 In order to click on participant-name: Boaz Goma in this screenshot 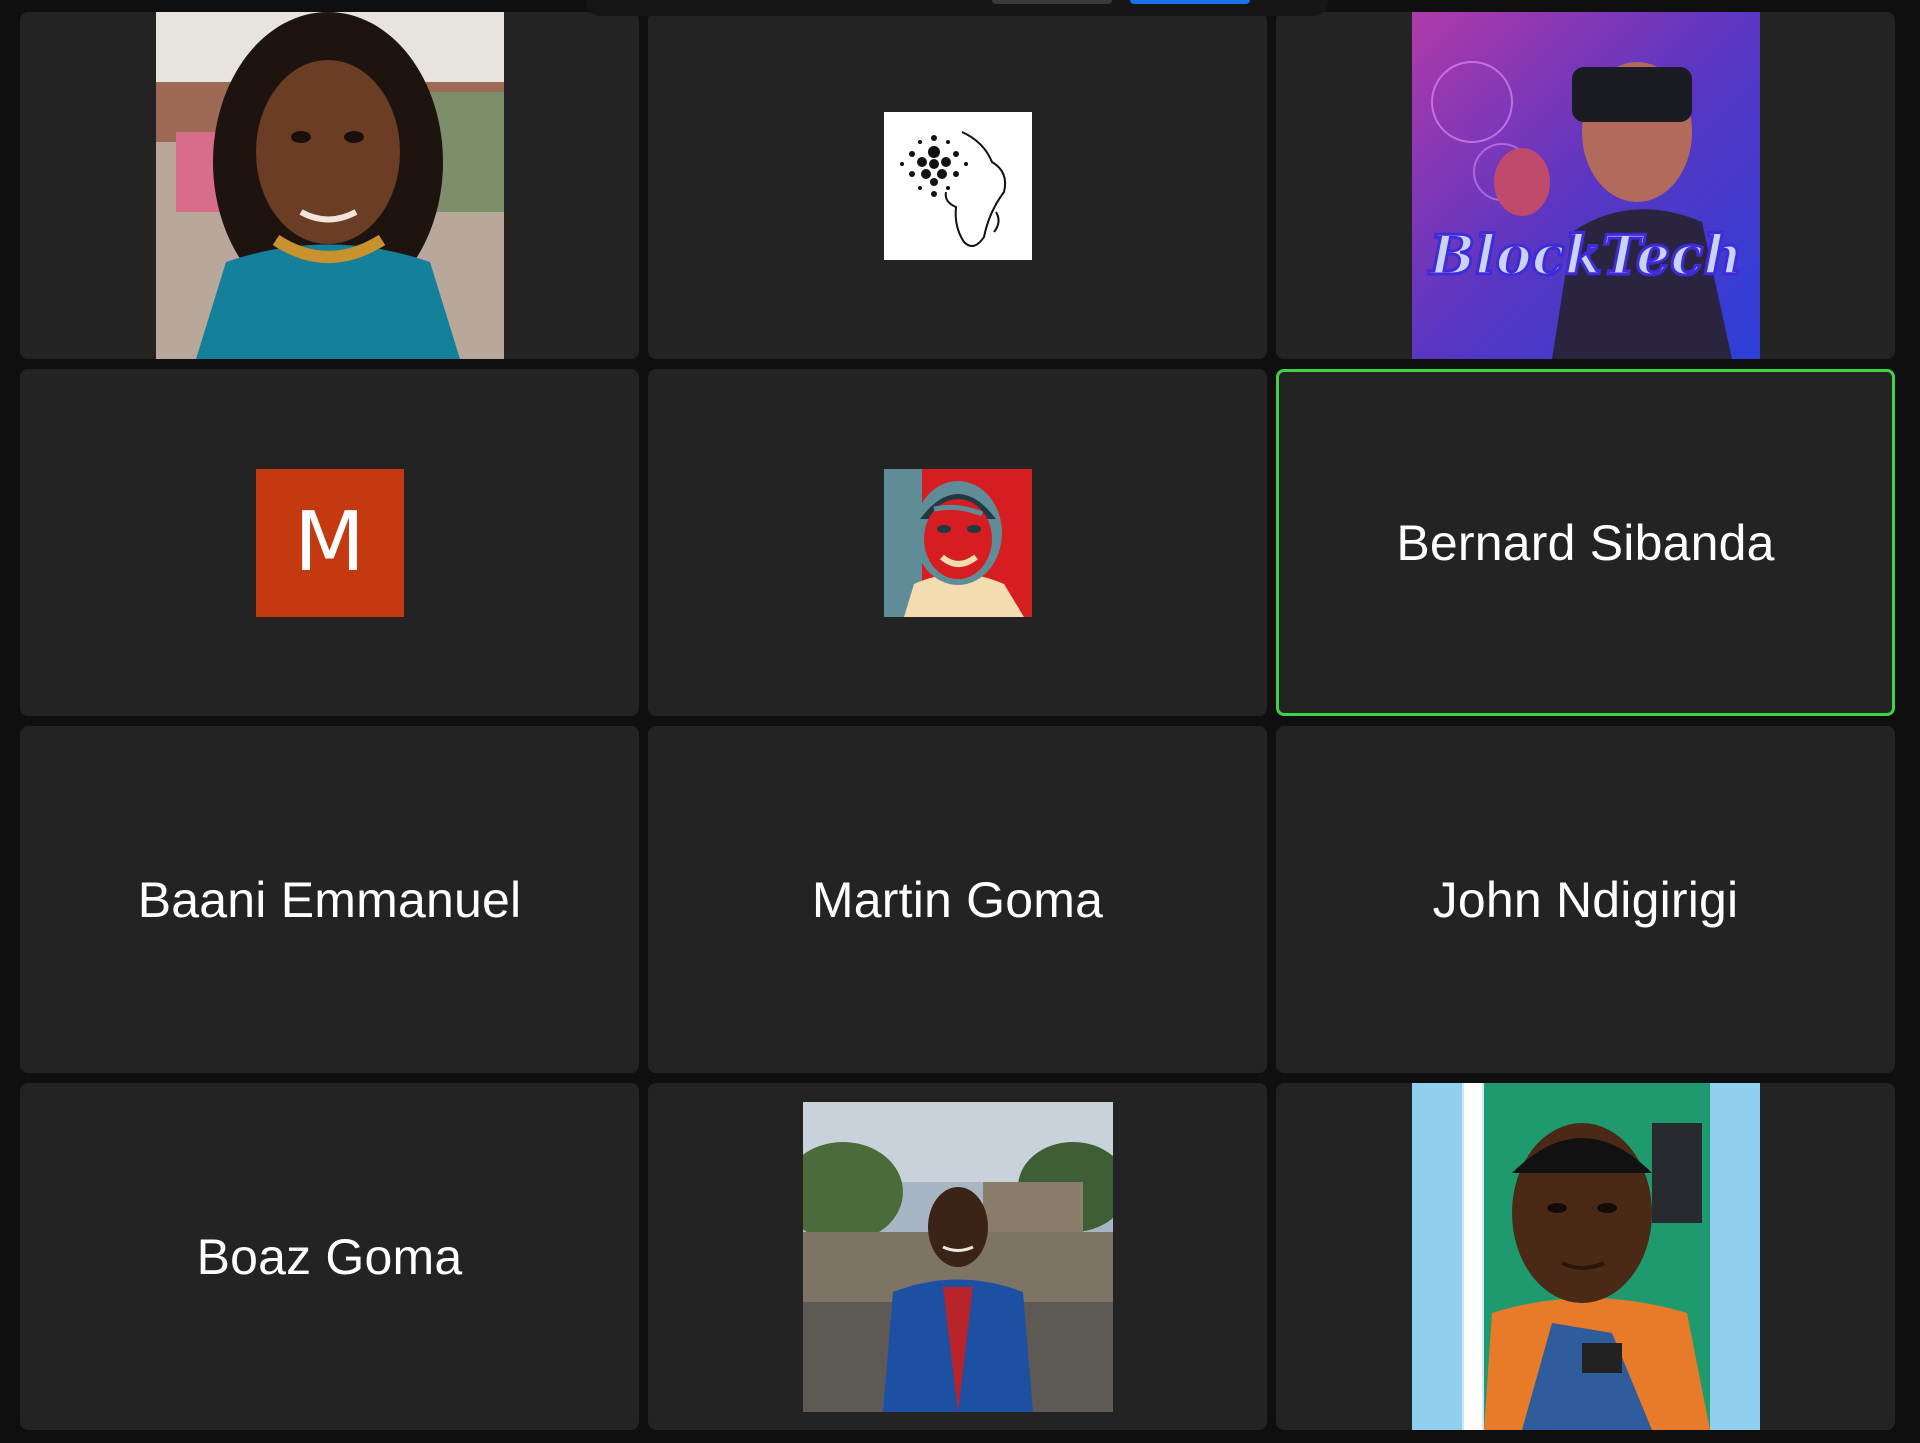, I will do `click(329, 1256)`.